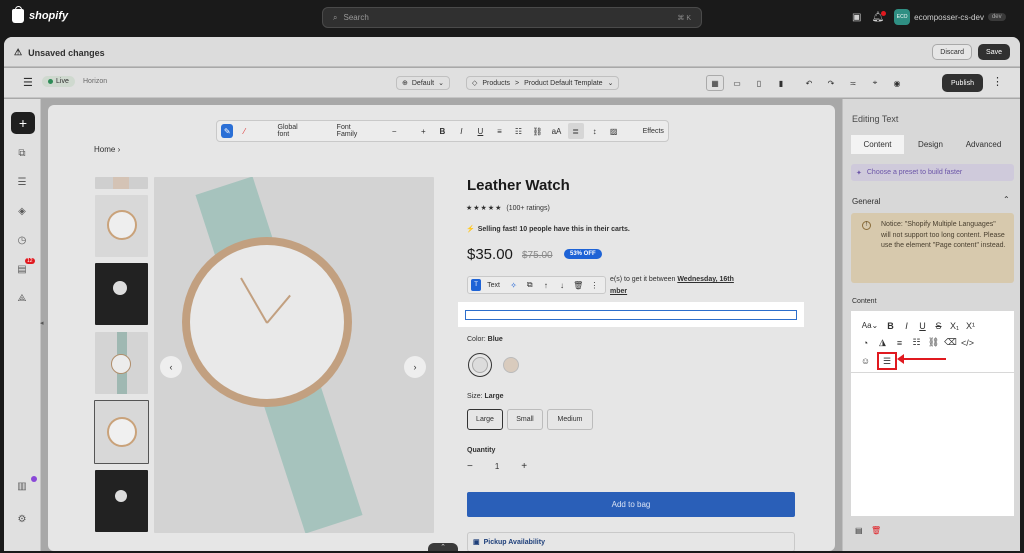 This screenshot has height=553, width=1024. I want to click on undo-icon: ↶, so click(809, 83).